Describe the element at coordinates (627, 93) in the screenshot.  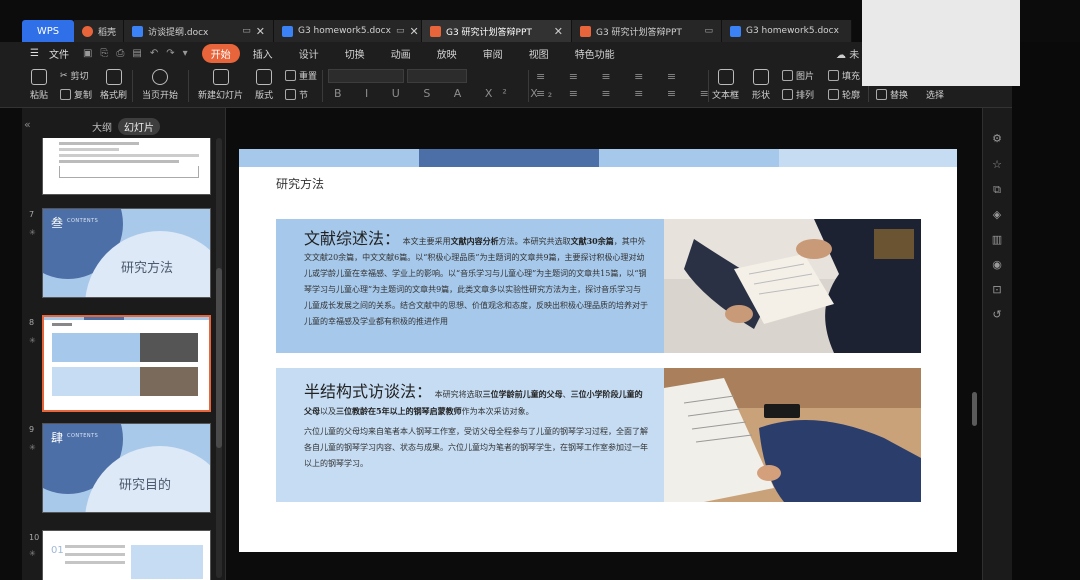
I see `align-buttons: ≡ ≡ ≡ ≡ ≡ ≡` at that location.